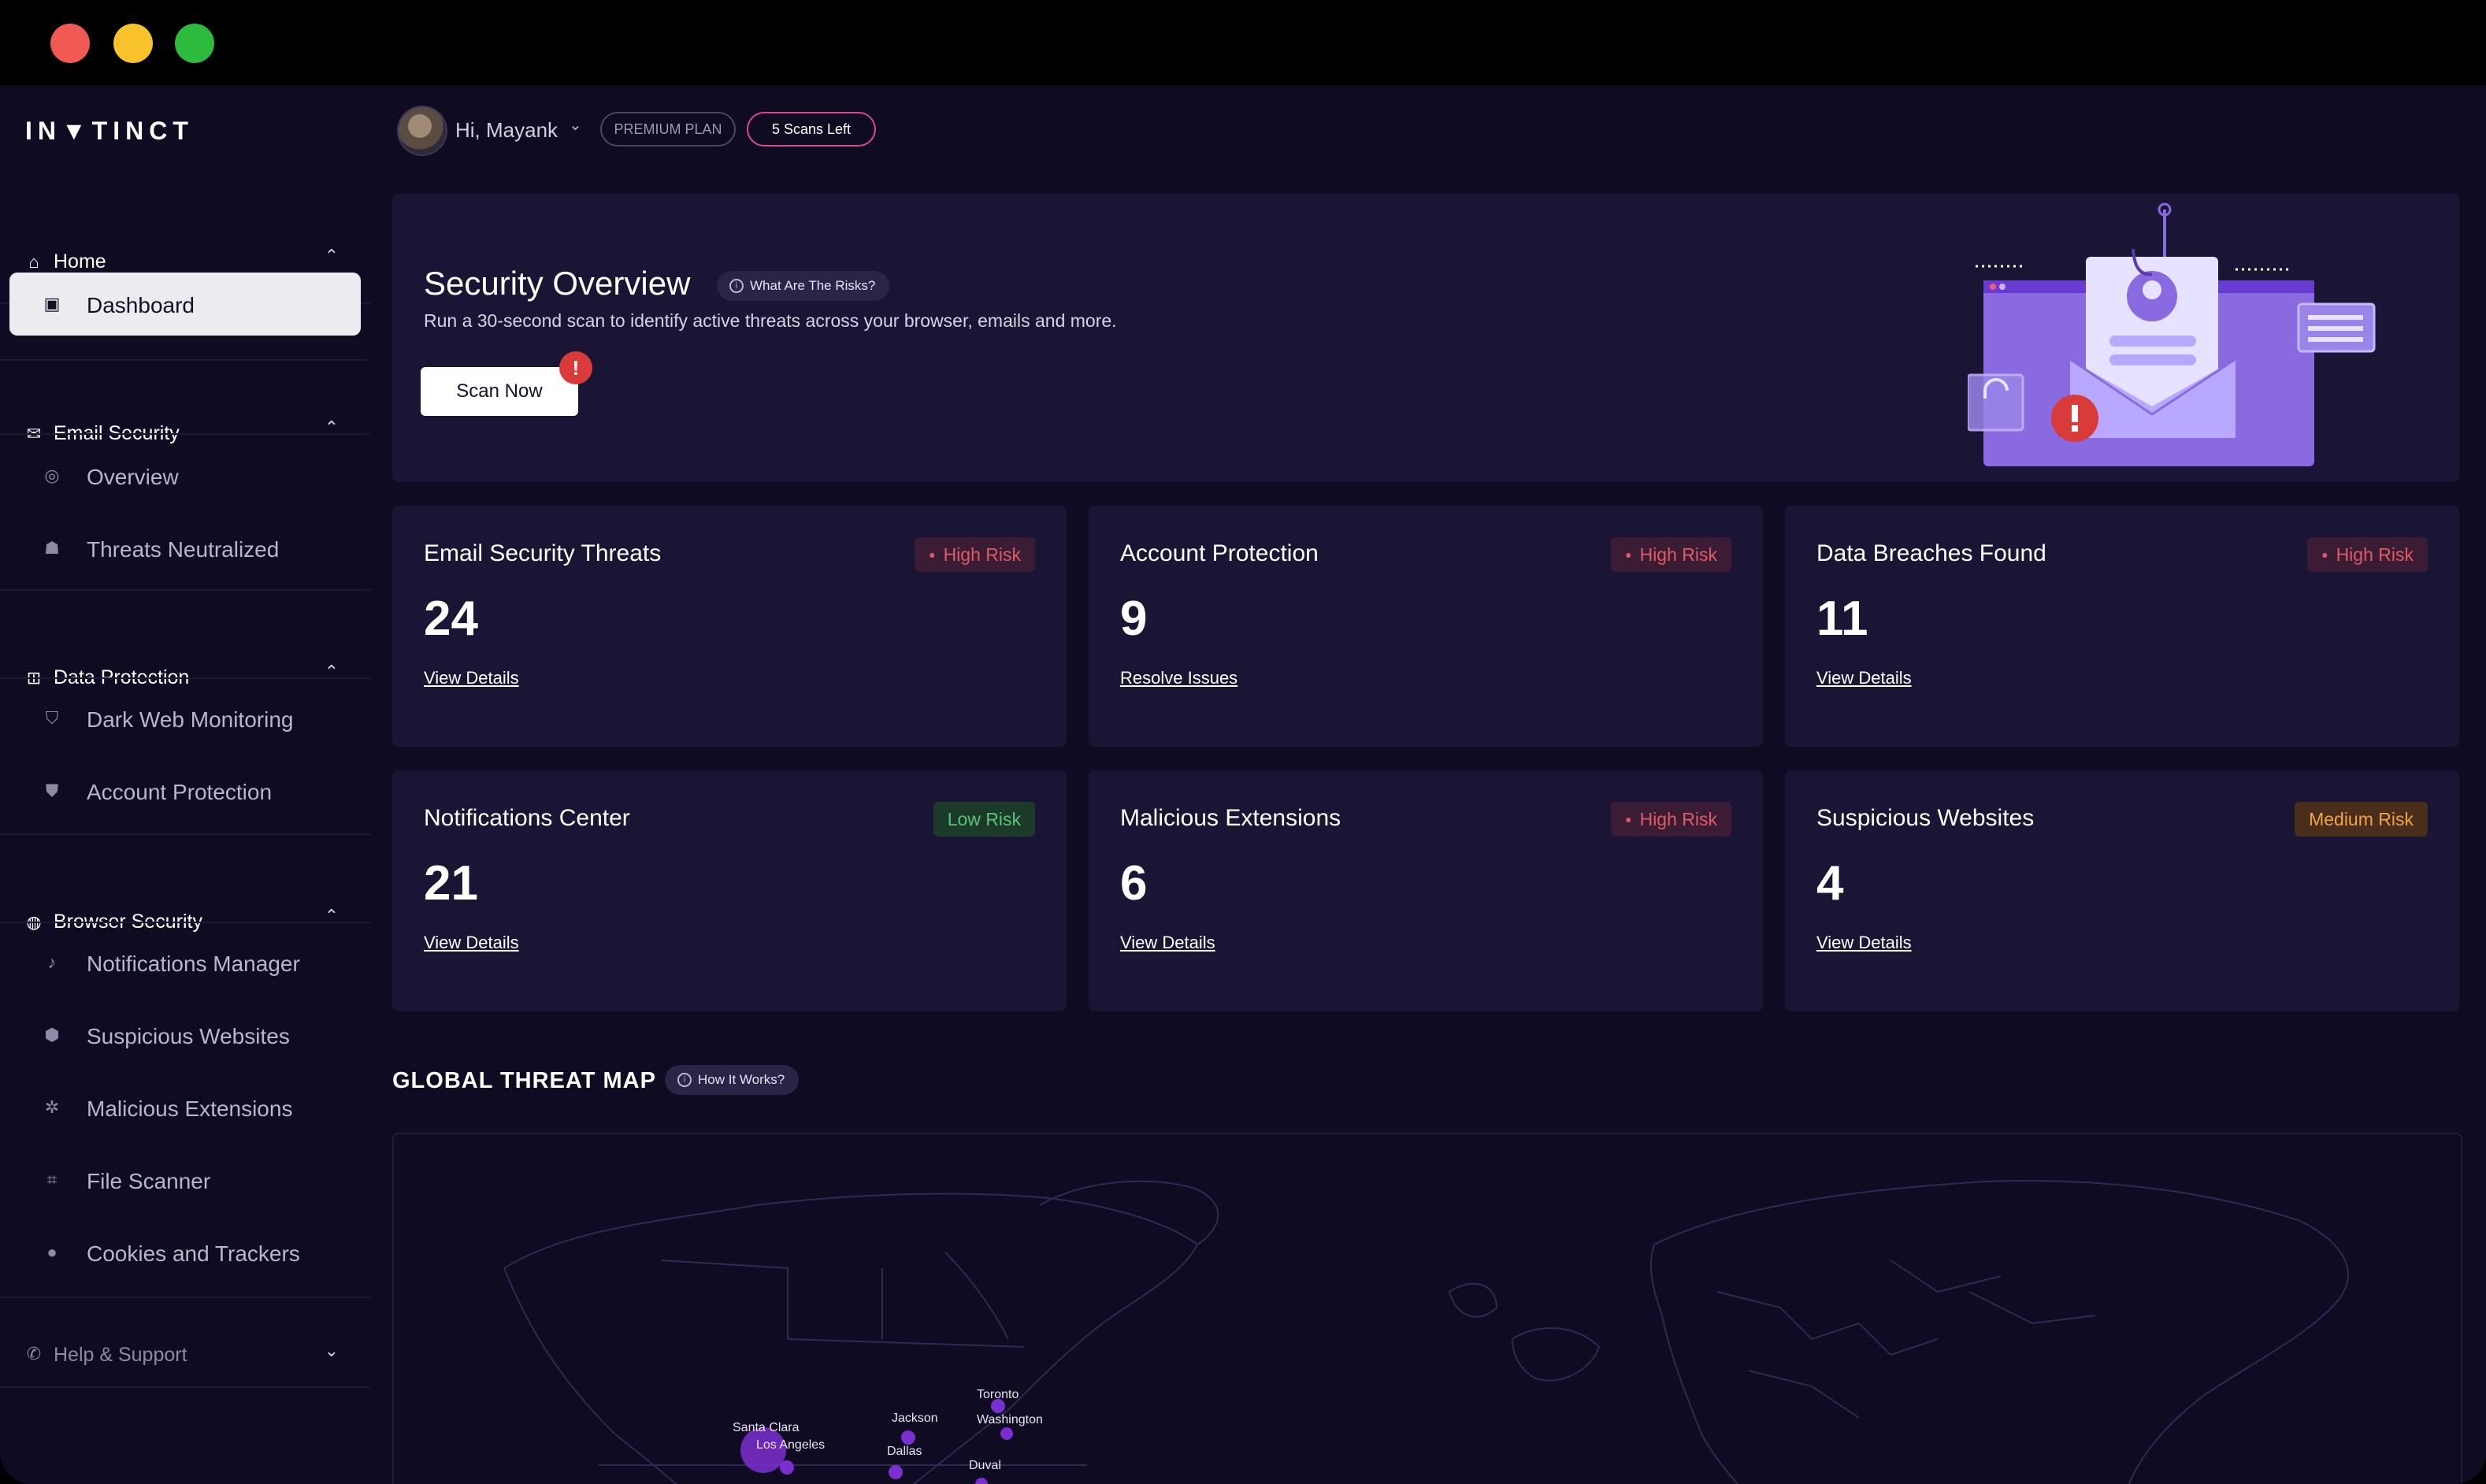 This screenshot has height=1484, width=2486. Describe the element at coordinates (422, 131) in the screenshot. I see `avatar` at that location.